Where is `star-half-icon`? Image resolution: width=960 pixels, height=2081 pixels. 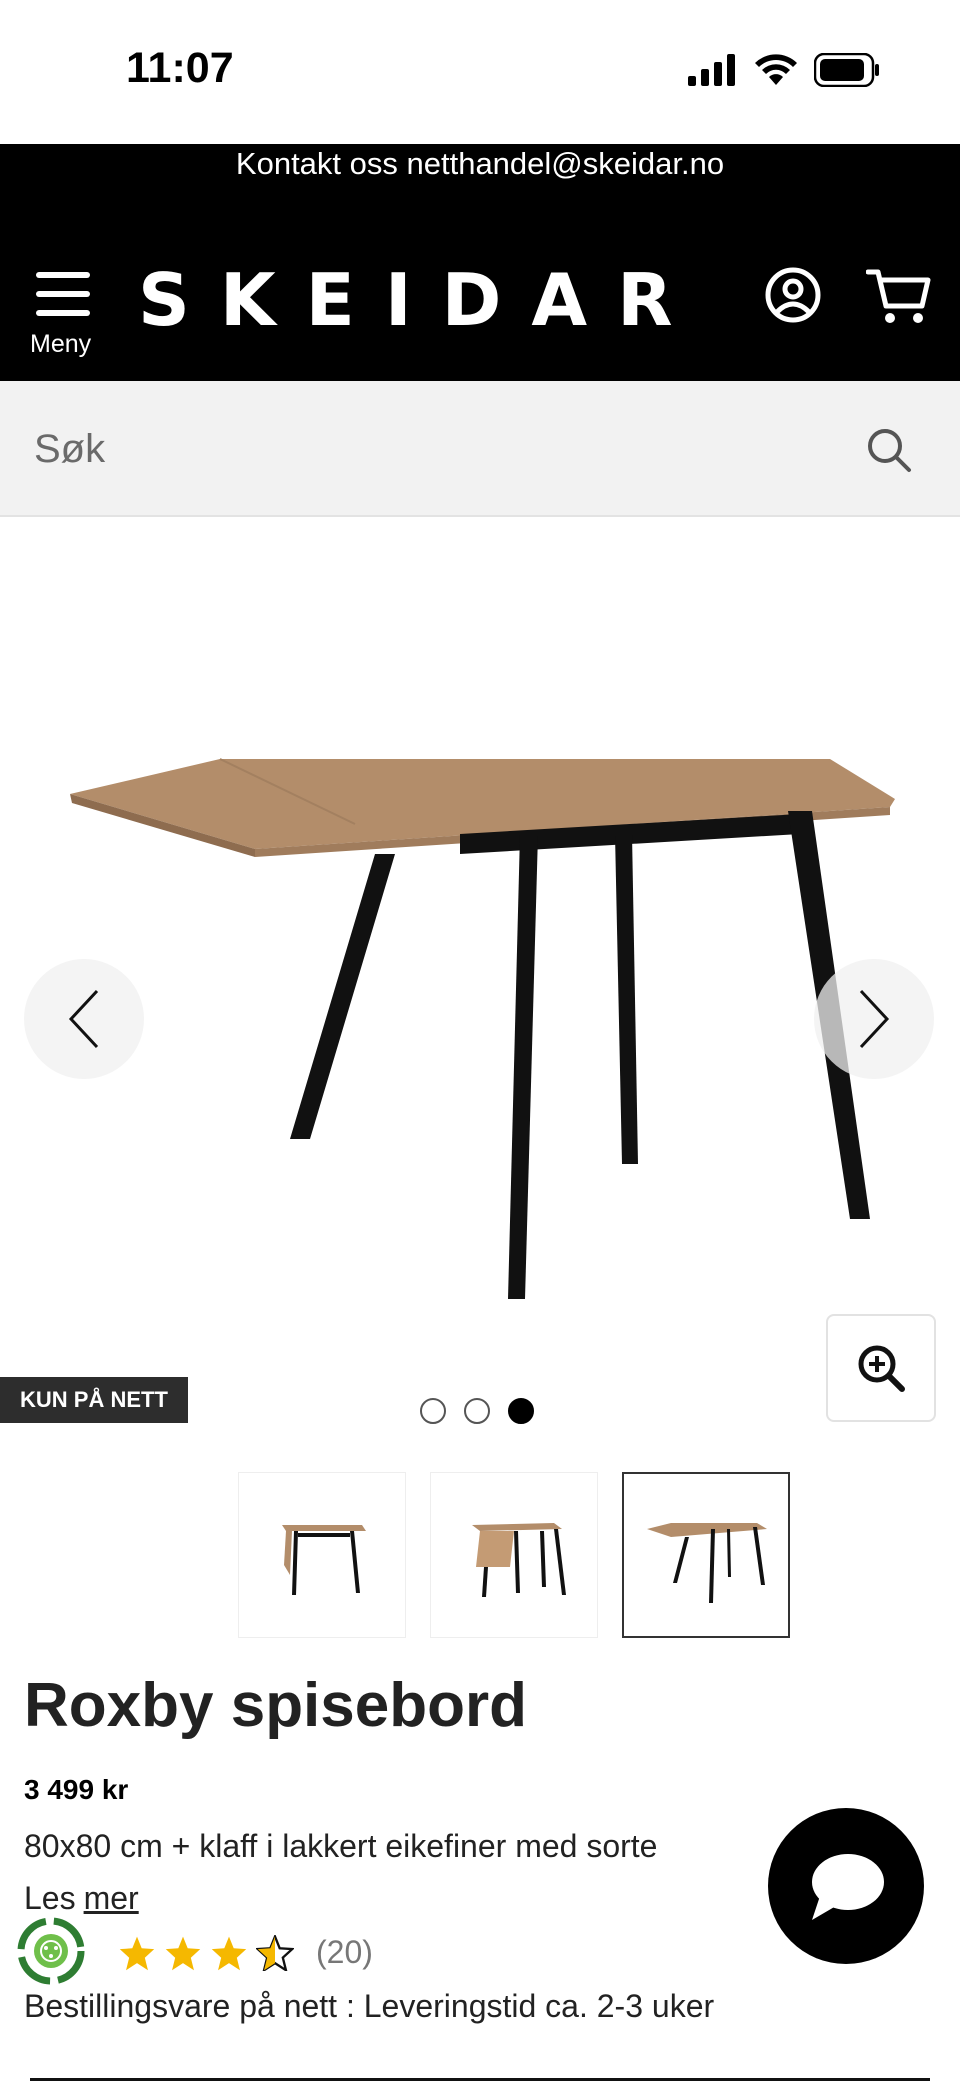 star-half-icon is located at coordinates (275, 1952).